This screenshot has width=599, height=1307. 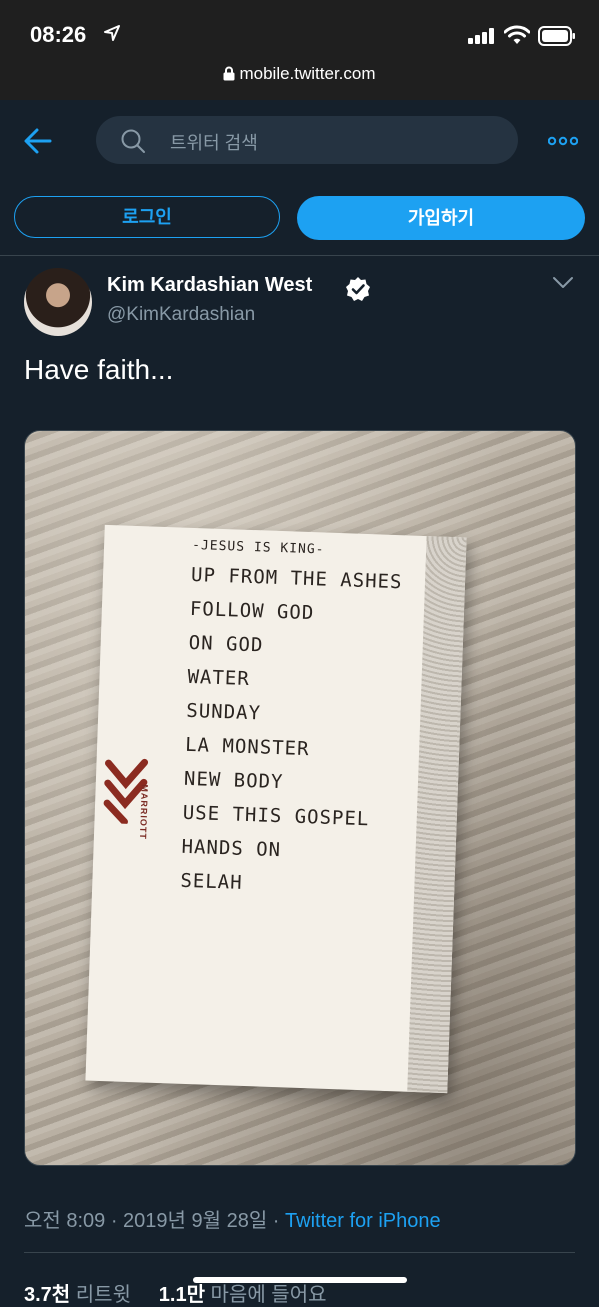 I want to click on tweet-source: Twitter for iPhone, so click(x=363, y=1221).